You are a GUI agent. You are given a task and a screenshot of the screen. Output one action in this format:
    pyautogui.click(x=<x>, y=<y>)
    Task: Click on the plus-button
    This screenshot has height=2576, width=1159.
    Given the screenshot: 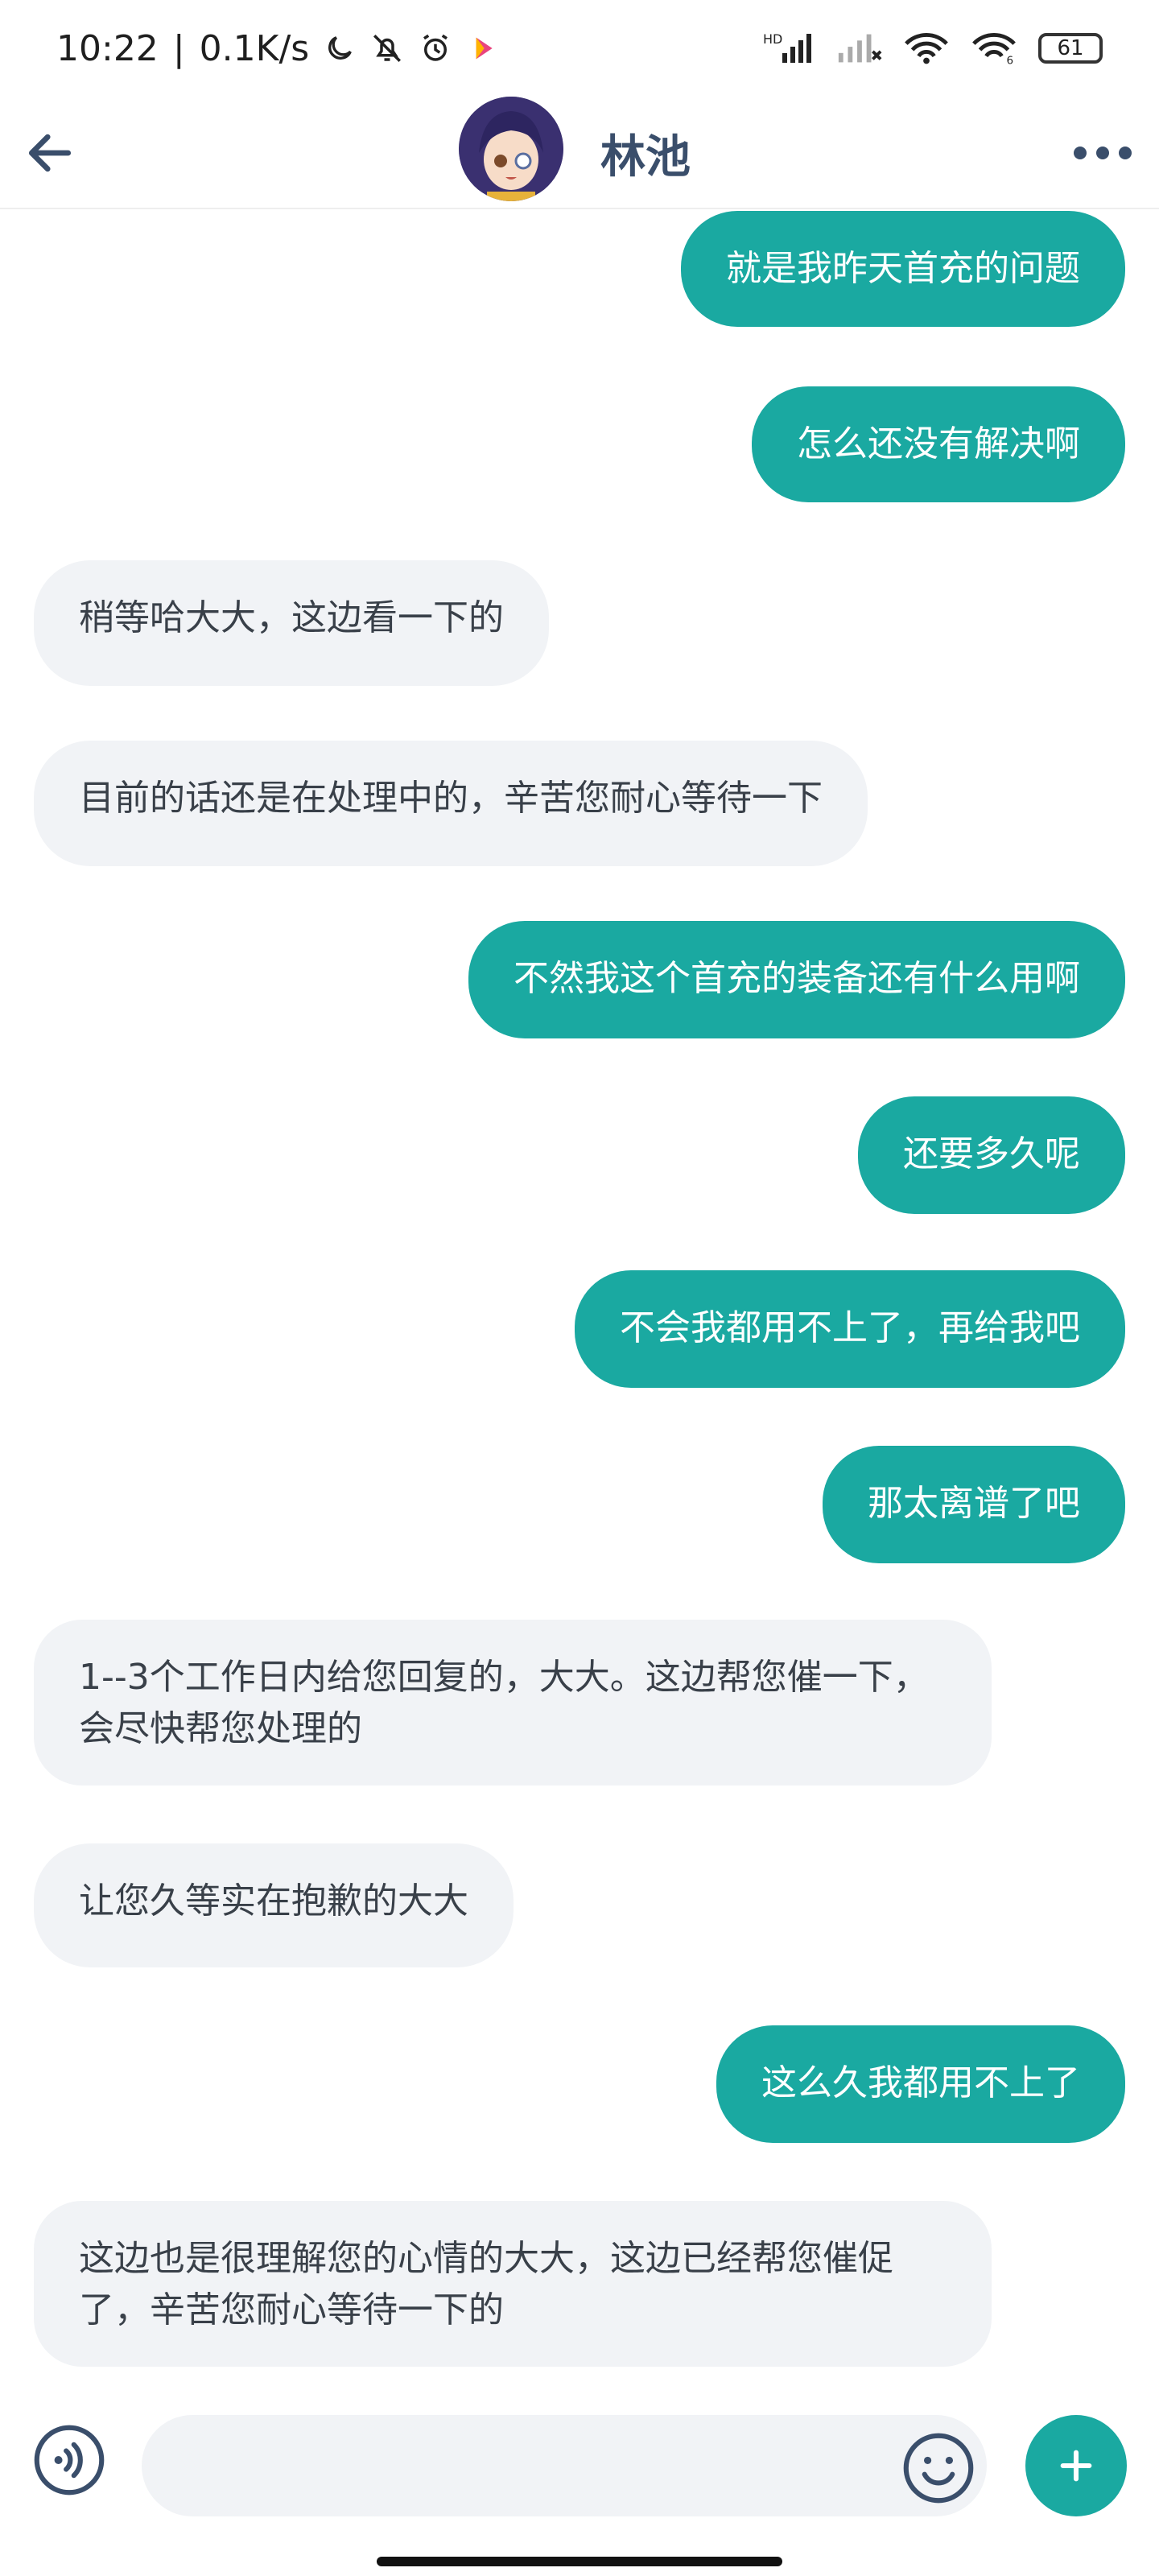 What is the action you would take?
    pyautogui.click(x=1076, y=2465)
    